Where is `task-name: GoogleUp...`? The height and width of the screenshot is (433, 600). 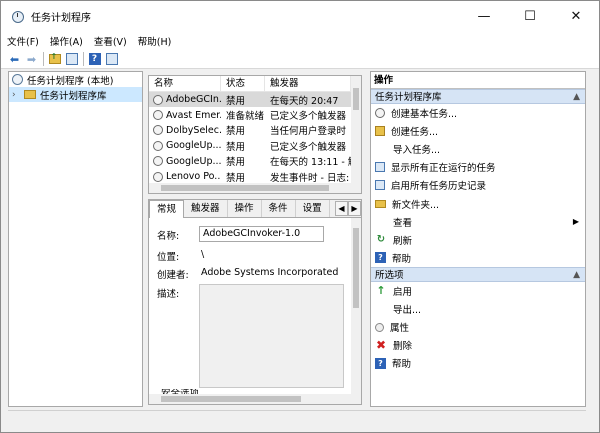 task-name: GoogleUp... is located at coordinates (193, 146).